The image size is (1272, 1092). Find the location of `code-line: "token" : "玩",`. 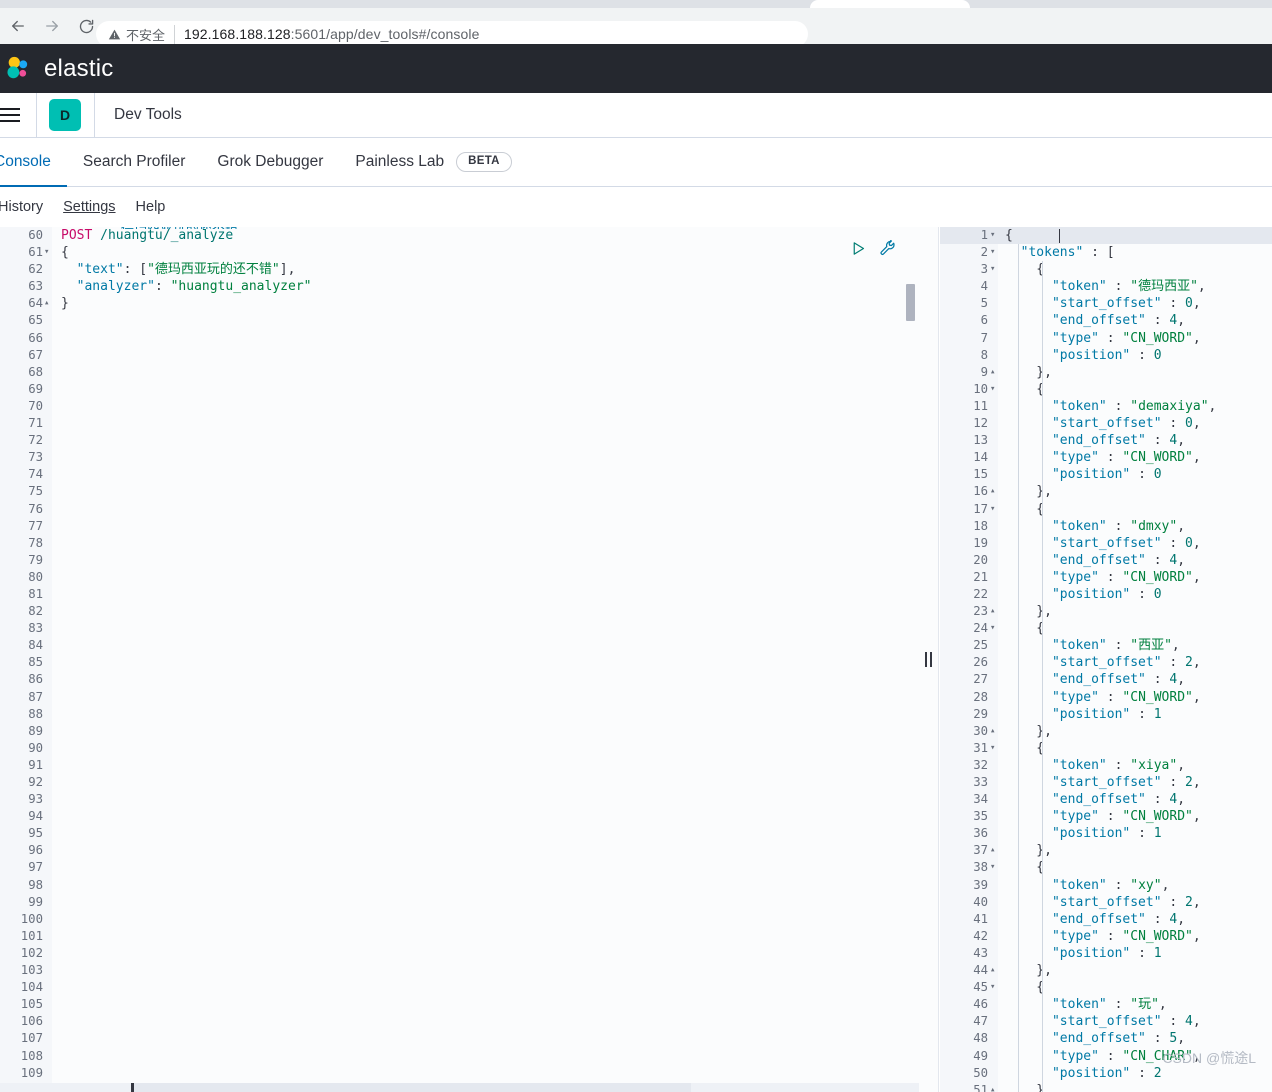

code-line: "token" : "玩", is located at coordinates (1135, 1004).